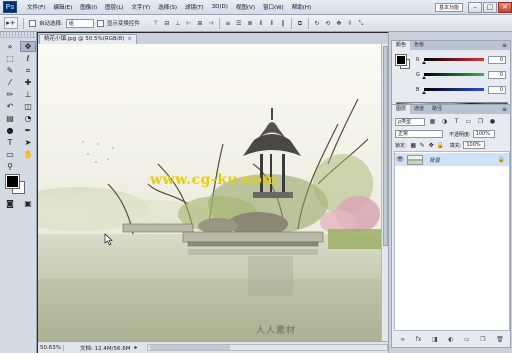  What do you see at coordinates (440, 145) in the screenshot?
I see `lock-all-icon: 🔒` at bounding box center [440, 145].